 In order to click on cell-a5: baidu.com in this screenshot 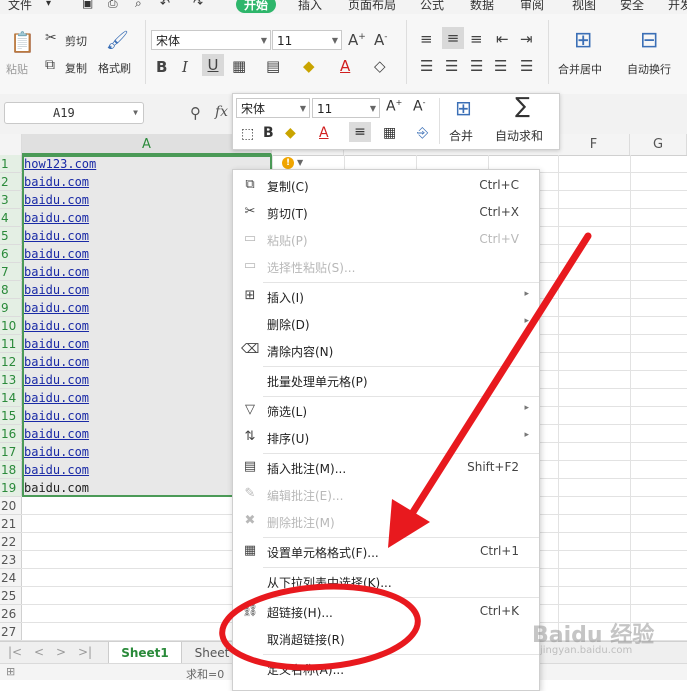, I will do `click(56, 236)`.